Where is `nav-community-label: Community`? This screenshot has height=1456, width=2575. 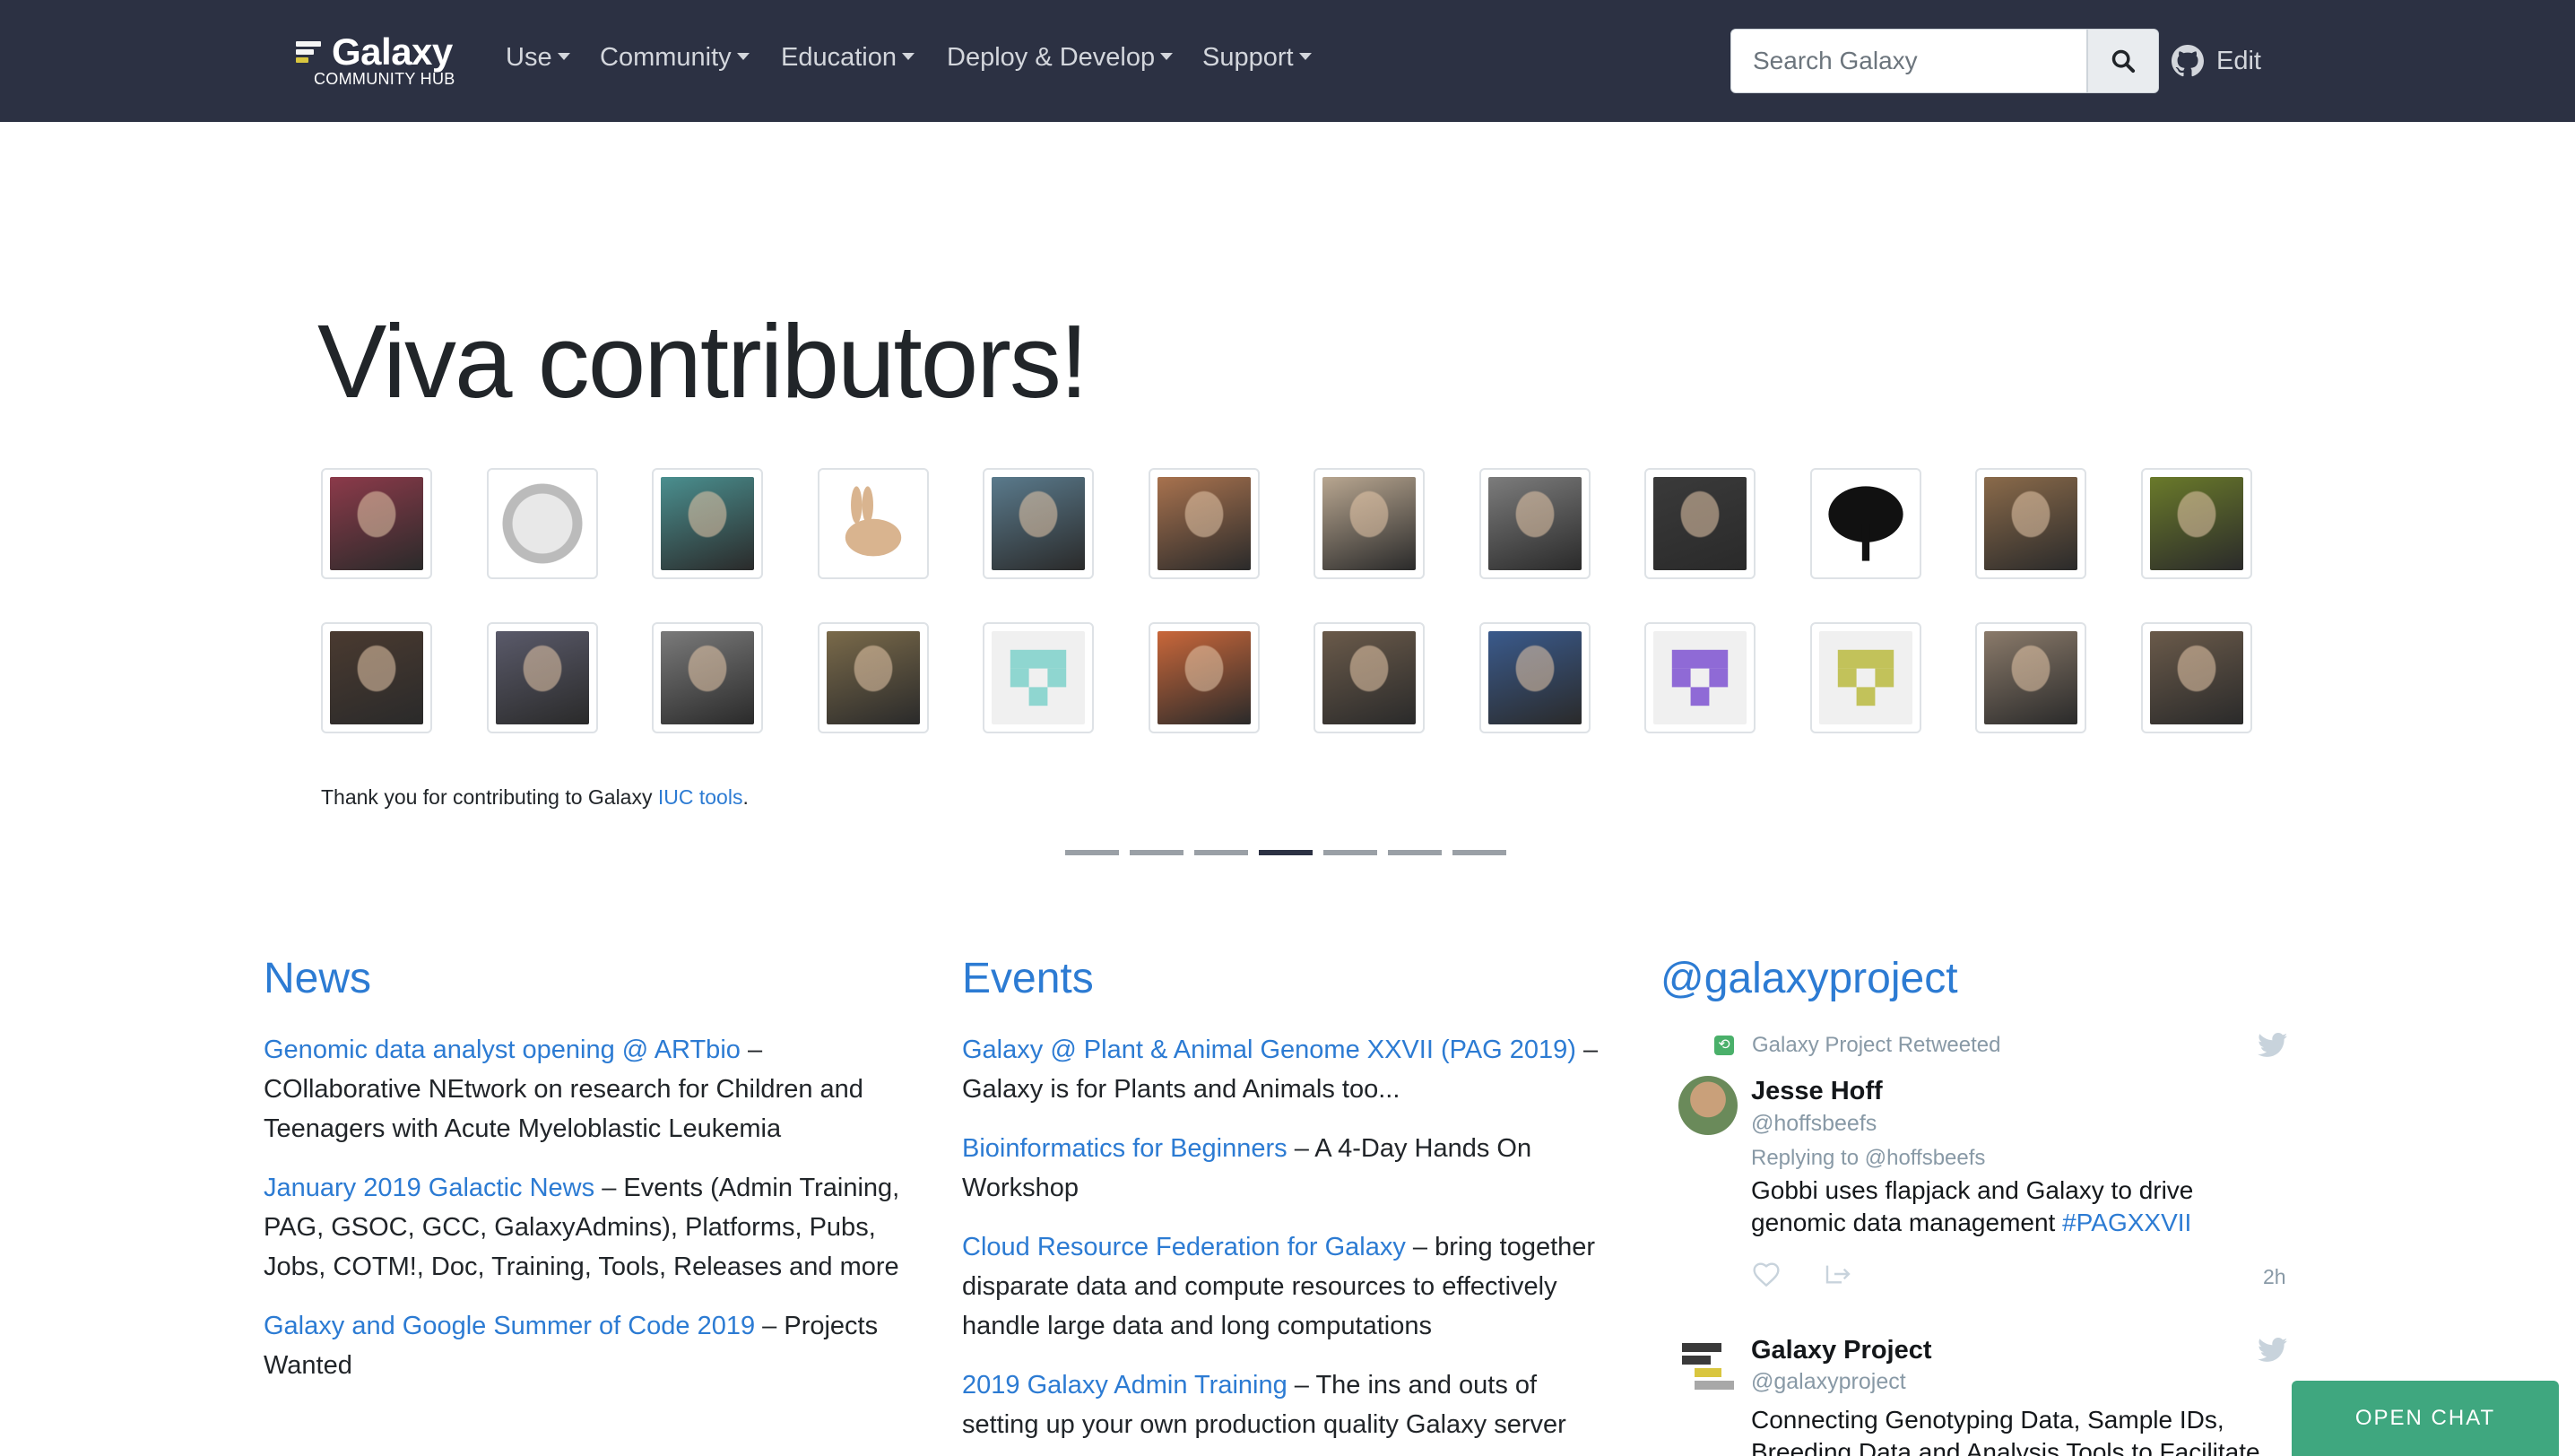
nav-community-label: Community is located at coordinates (666, 57).